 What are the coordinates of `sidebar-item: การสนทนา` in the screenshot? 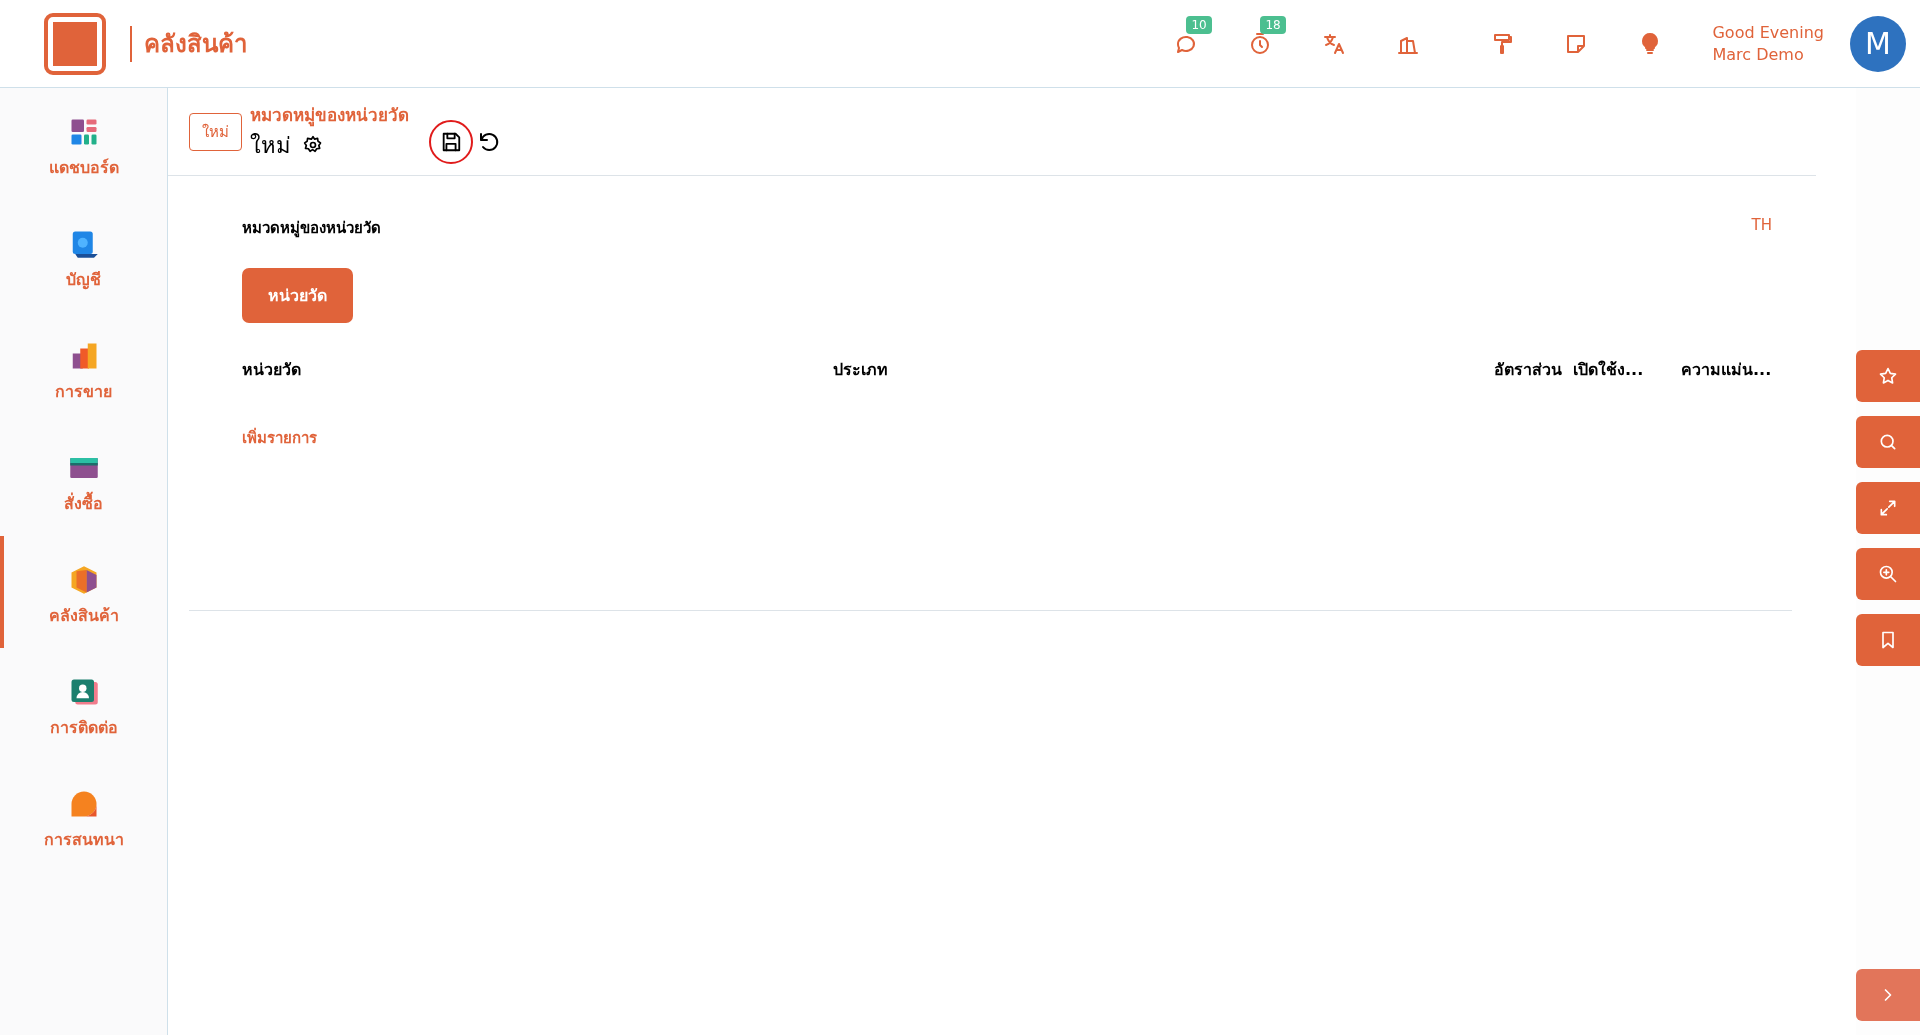 It's located at (83, 816).